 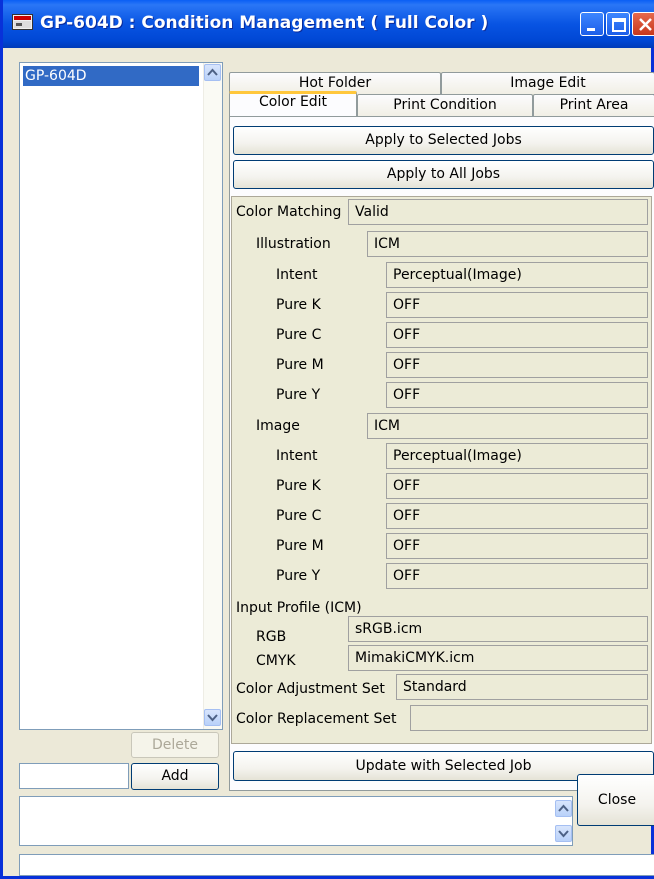 What do you see at coordinates (212, 717) in the screenshot?
I see `scroll-down-button` at bounding box center [212, 717].